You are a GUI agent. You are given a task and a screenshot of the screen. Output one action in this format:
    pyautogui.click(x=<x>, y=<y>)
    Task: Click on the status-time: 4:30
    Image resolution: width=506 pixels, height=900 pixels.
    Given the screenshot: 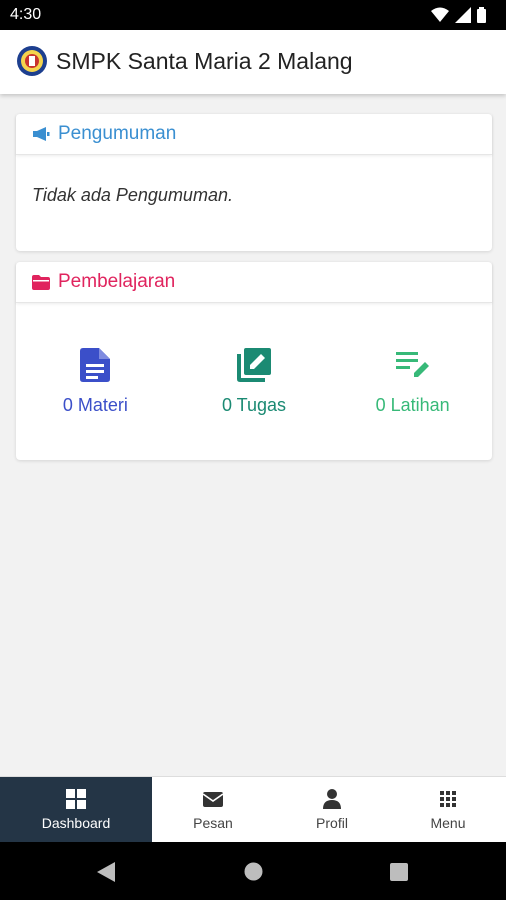 What is the action you would take?
    pyautogui.click(x=26, y=14)
    